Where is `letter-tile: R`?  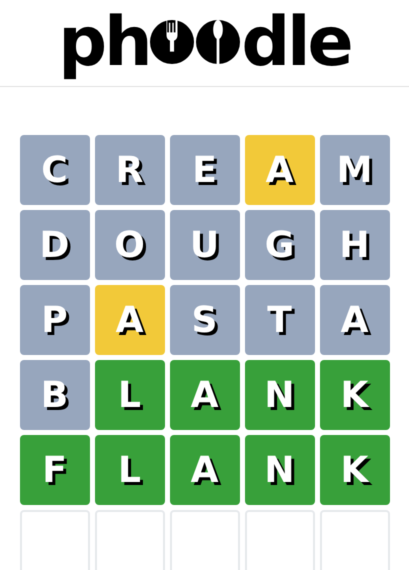
letter-tile: R is located at coordinates (129, 170).